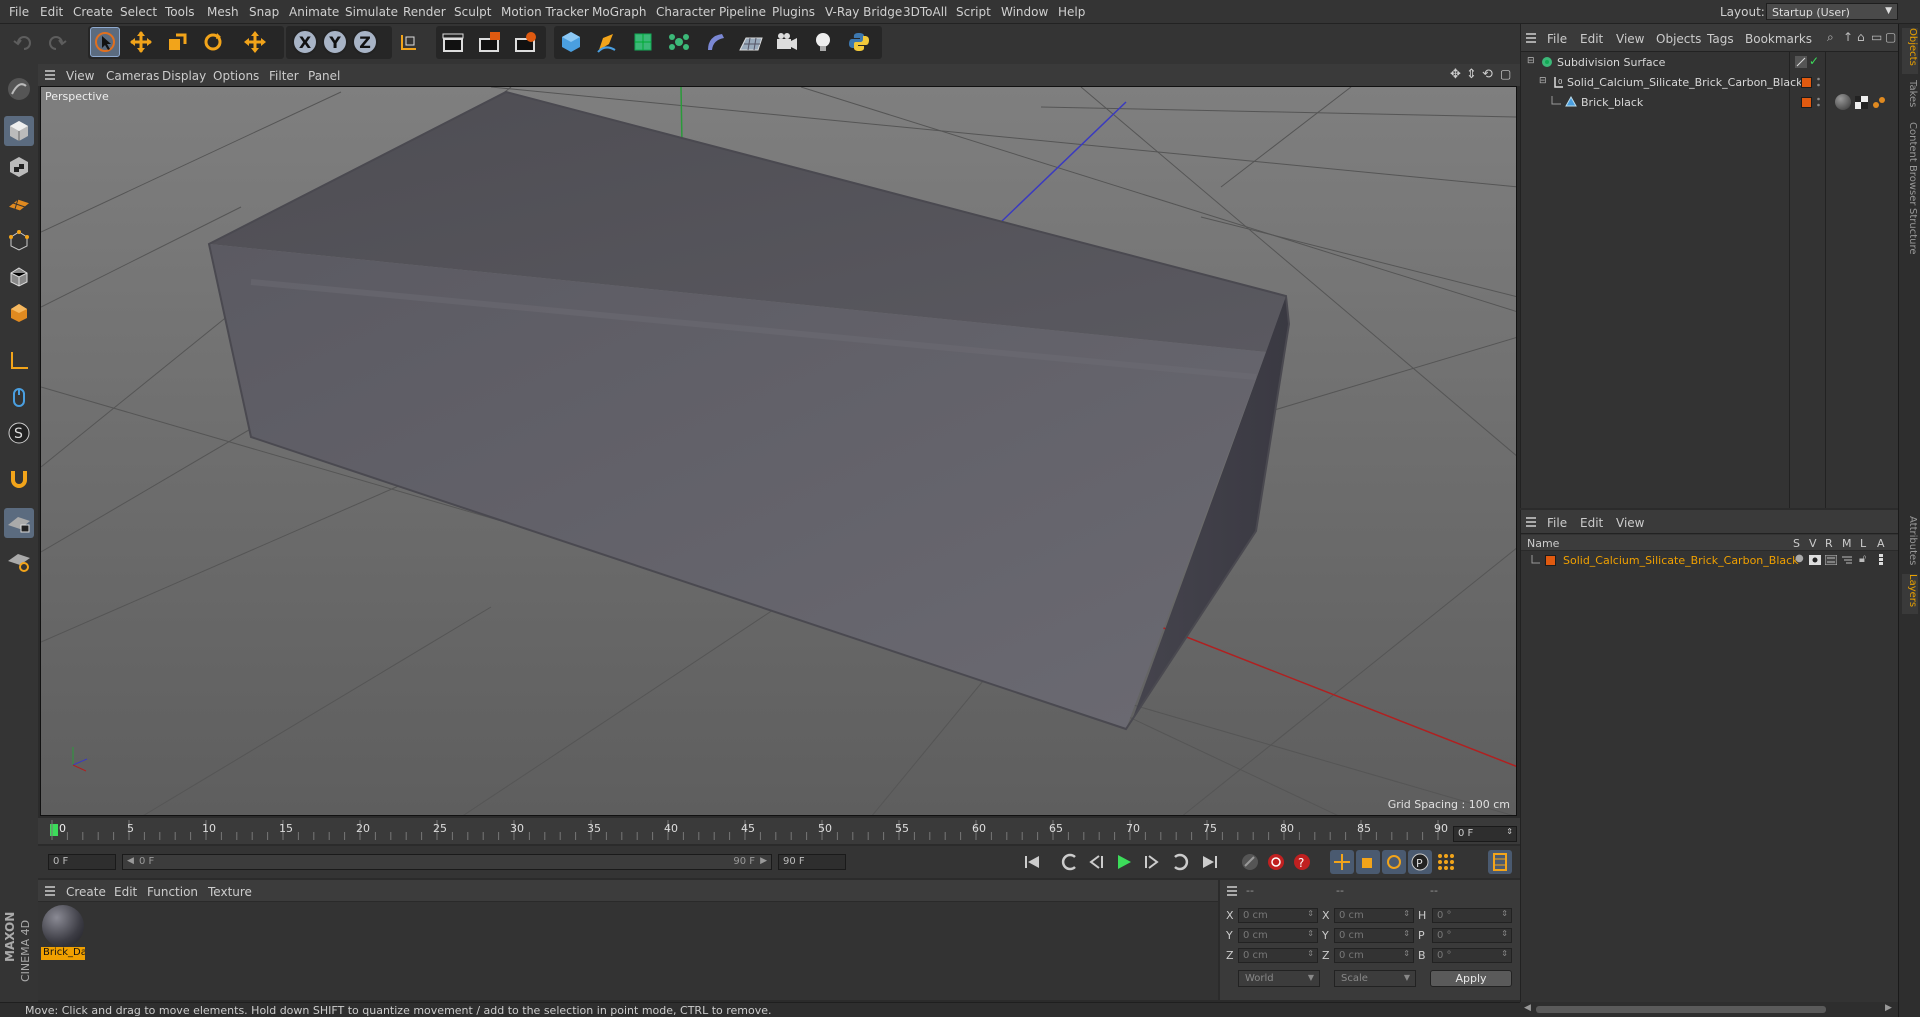 The image size is (1920, 1017). I want to click on material-menu-create: Create, so click(86, 892).